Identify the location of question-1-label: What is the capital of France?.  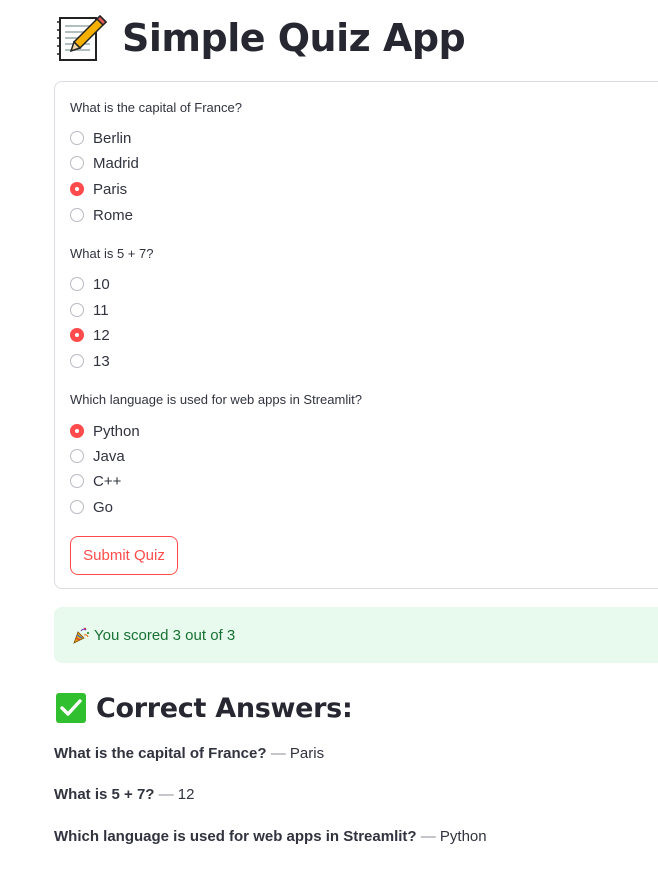
(156, 107).